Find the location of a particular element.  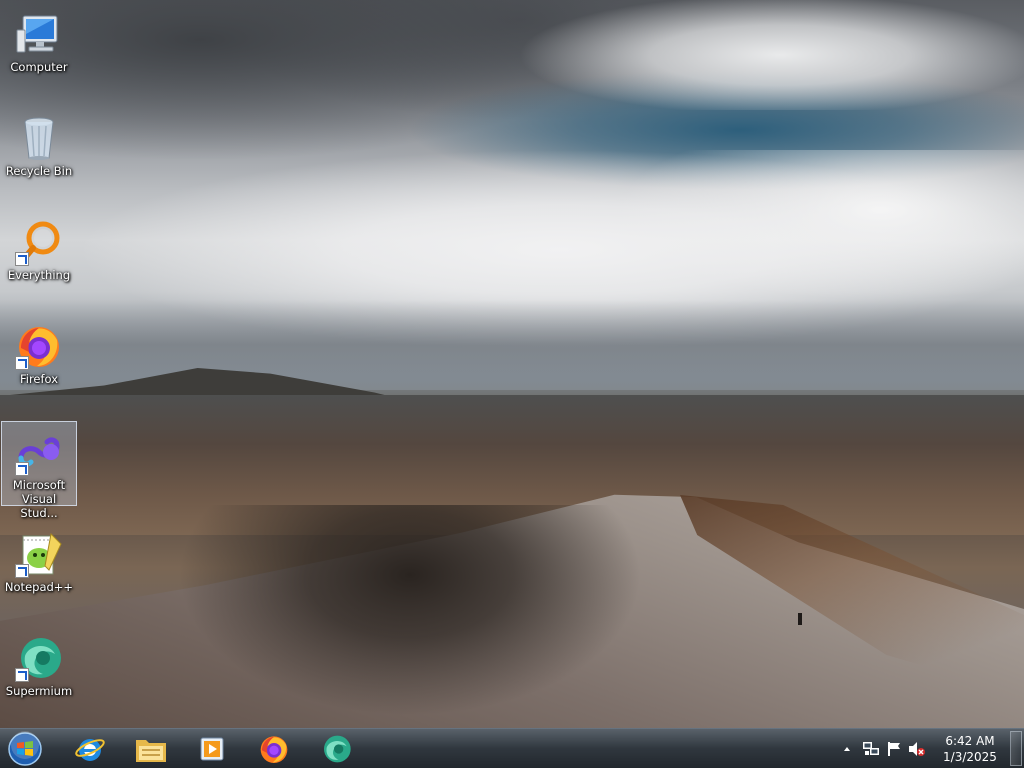

desktop-icon-label: Firefox is located at coordinates (39, 379).